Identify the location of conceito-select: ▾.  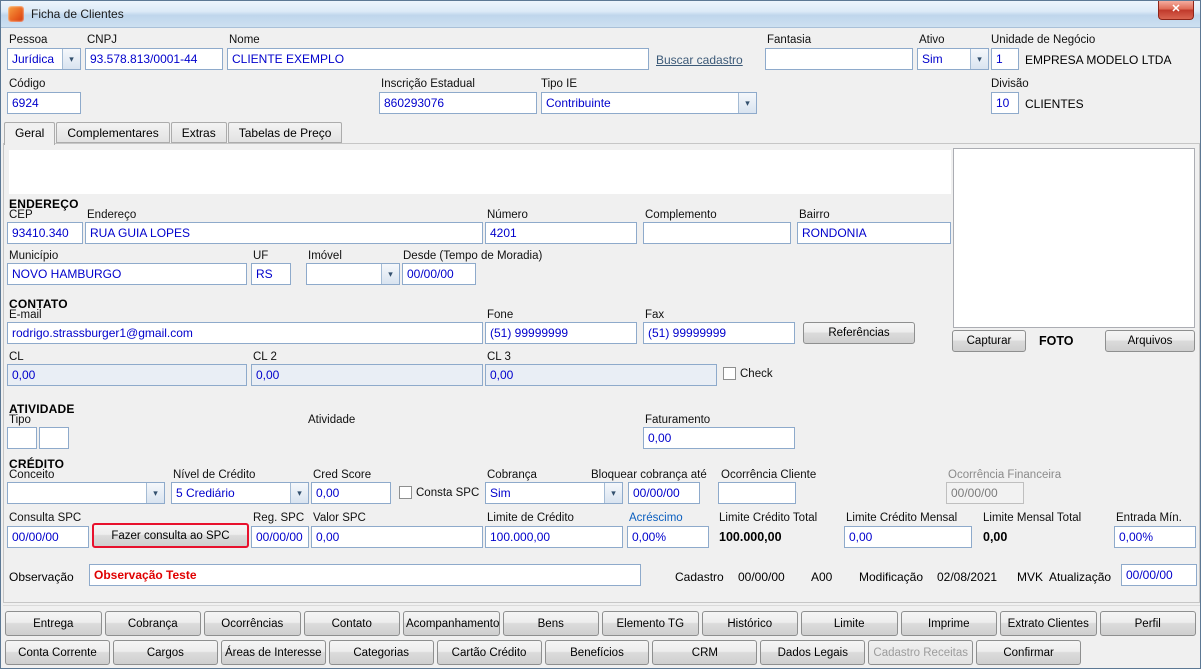
(86, 493).